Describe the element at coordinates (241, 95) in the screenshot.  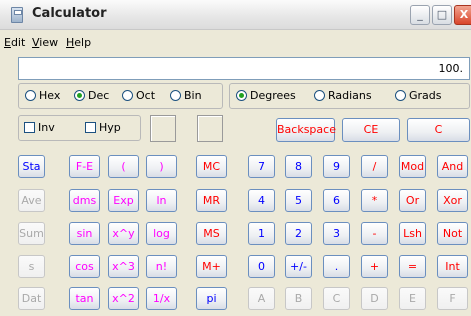
I see `radio-degrees-circle` at that location.